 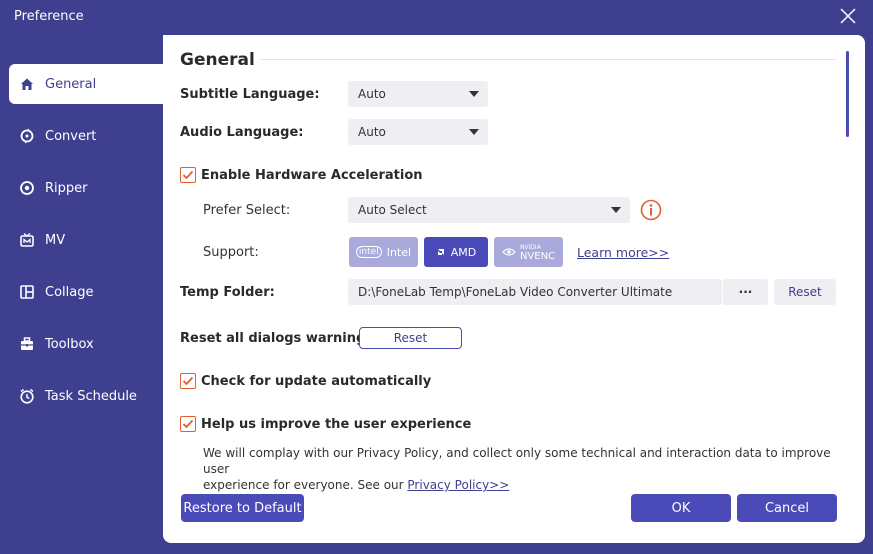 What do you see at coordinates (399, 252) in the screenshot?
I see `support-chip-label: Intel` at bounding box center [399, 252].